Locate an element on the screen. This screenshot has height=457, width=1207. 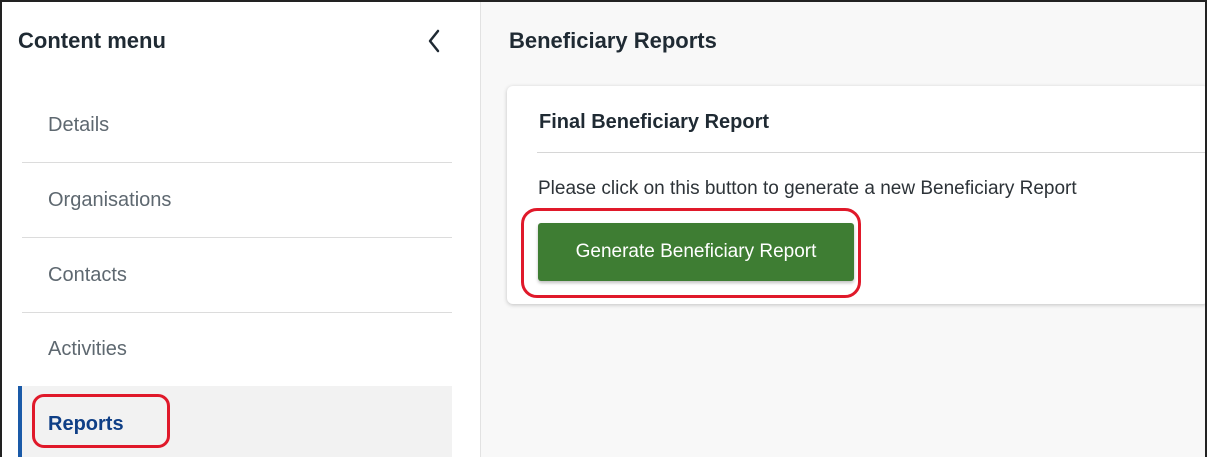
sidebar-title: Content menu is located at coordinates (92, 40).